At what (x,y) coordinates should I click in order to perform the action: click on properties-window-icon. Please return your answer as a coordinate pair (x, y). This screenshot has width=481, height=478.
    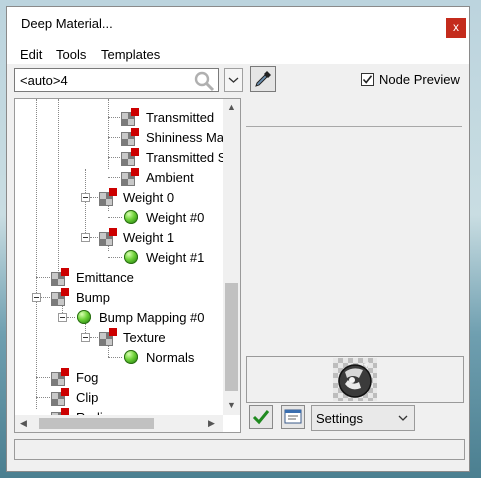
    Looking at the image, I should click on (293, 416).